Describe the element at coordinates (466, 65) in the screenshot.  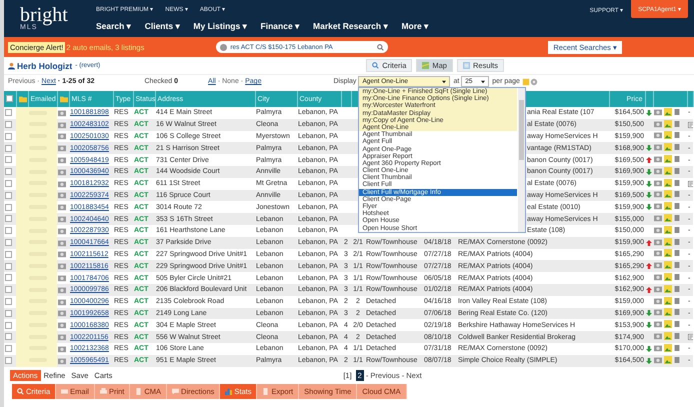
I see `list-icon` at that location.